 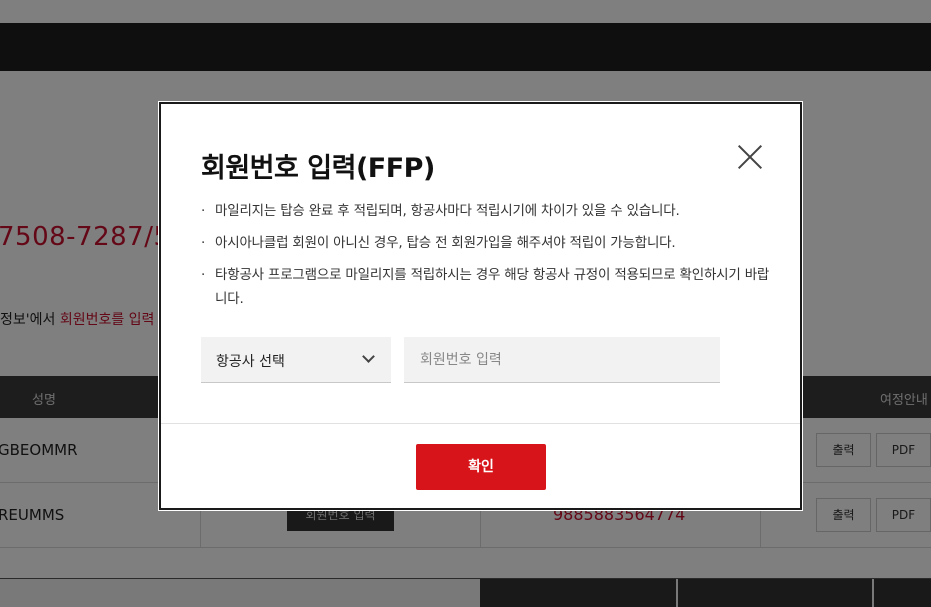 I want to click on modal-title: 회원번호 입력(FFP), so click(x=318, y=168).